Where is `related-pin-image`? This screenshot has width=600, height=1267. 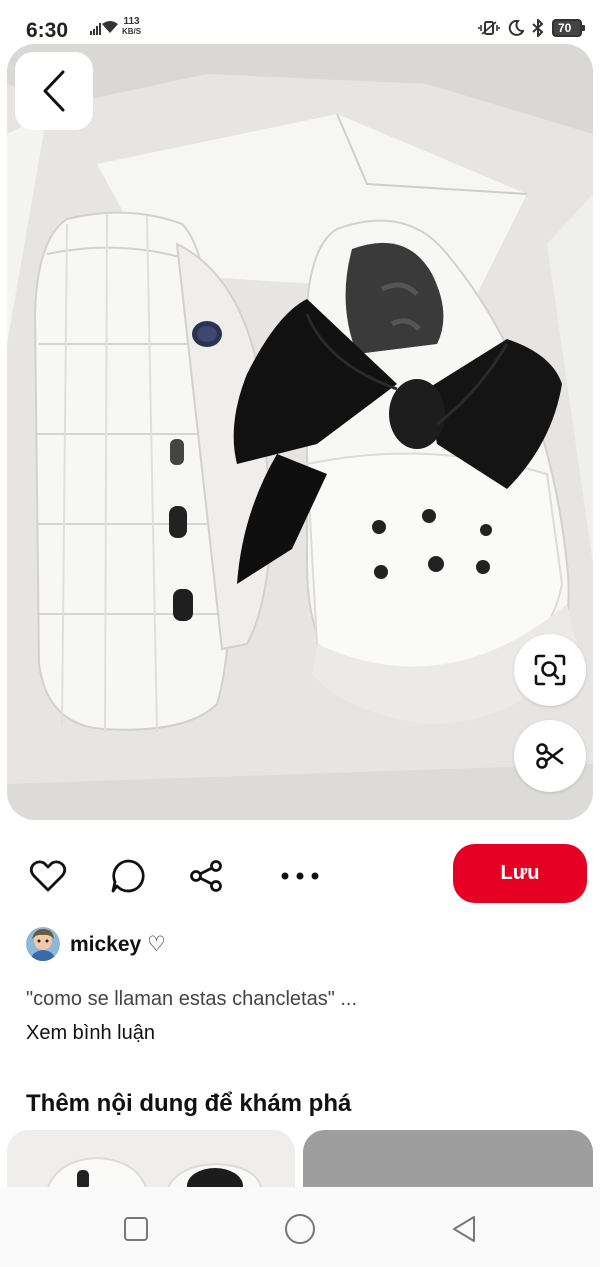 related-pin-image is located at coordinates (151, 1160).